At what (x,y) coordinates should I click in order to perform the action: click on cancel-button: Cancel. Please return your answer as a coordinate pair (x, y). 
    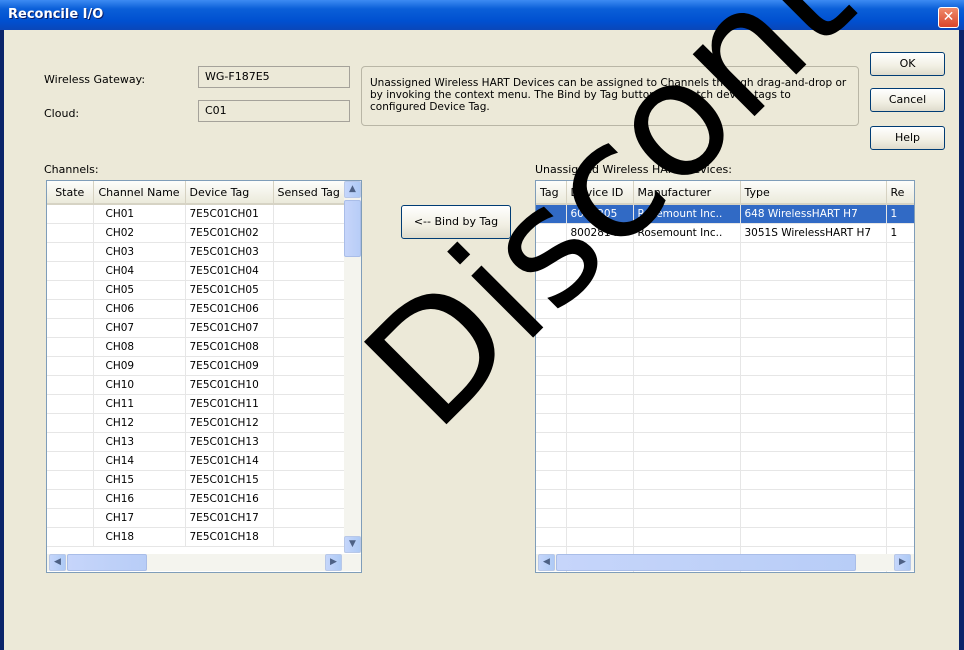
    Looking at the image, I should click on (907, 100).